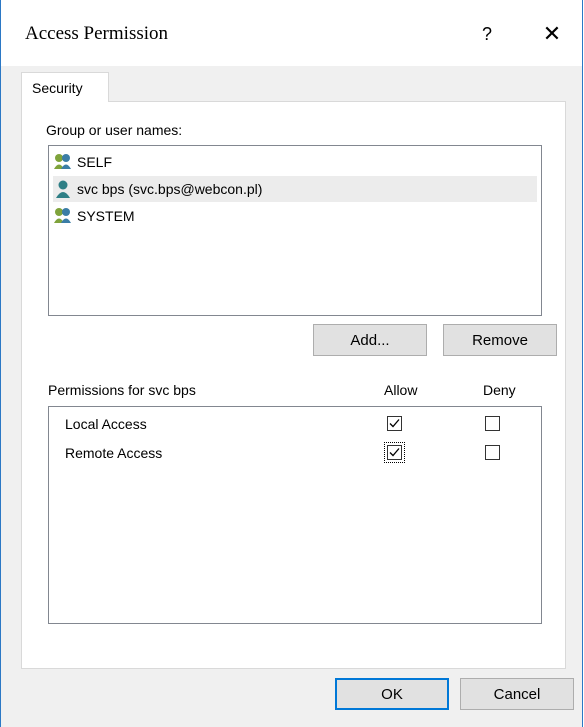 This screenshot has height=727, width=584. Describe the element at coordinates (57, 87) in the screenshot. I see `tab-security-label: Security` at that location.